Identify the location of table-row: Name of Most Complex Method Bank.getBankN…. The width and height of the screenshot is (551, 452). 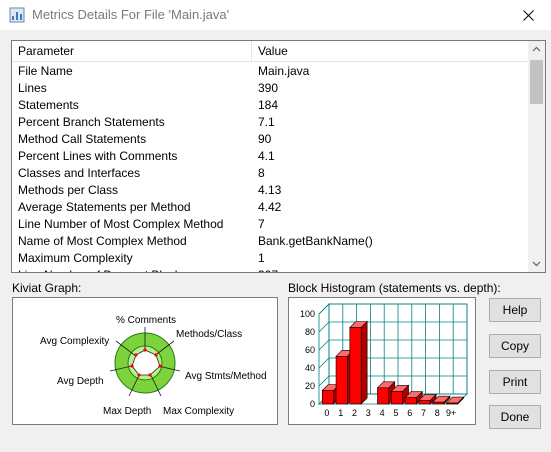
(270, 241).